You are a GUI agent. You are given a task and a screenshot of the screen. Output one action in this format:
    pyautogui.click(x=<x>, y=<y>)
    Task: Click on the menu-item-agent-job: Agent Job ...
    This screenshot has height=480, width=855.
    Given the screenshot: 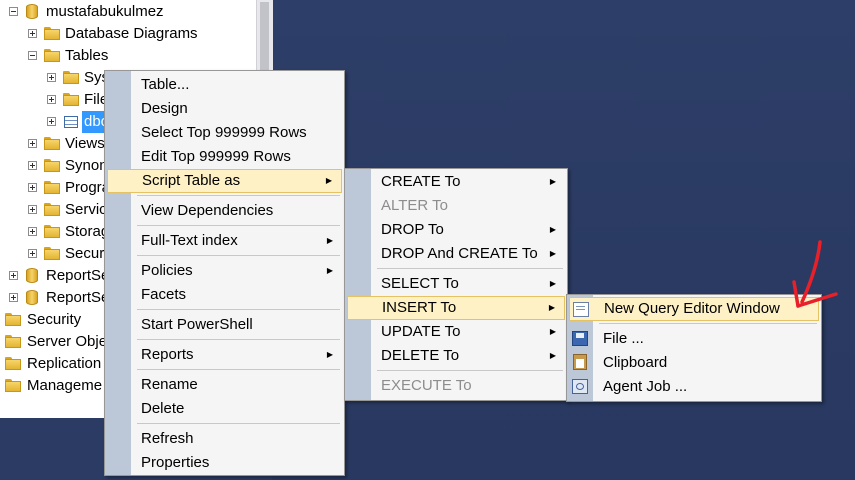 What is the action you would take?
    pyautogui.click(x=694, y=387)
    